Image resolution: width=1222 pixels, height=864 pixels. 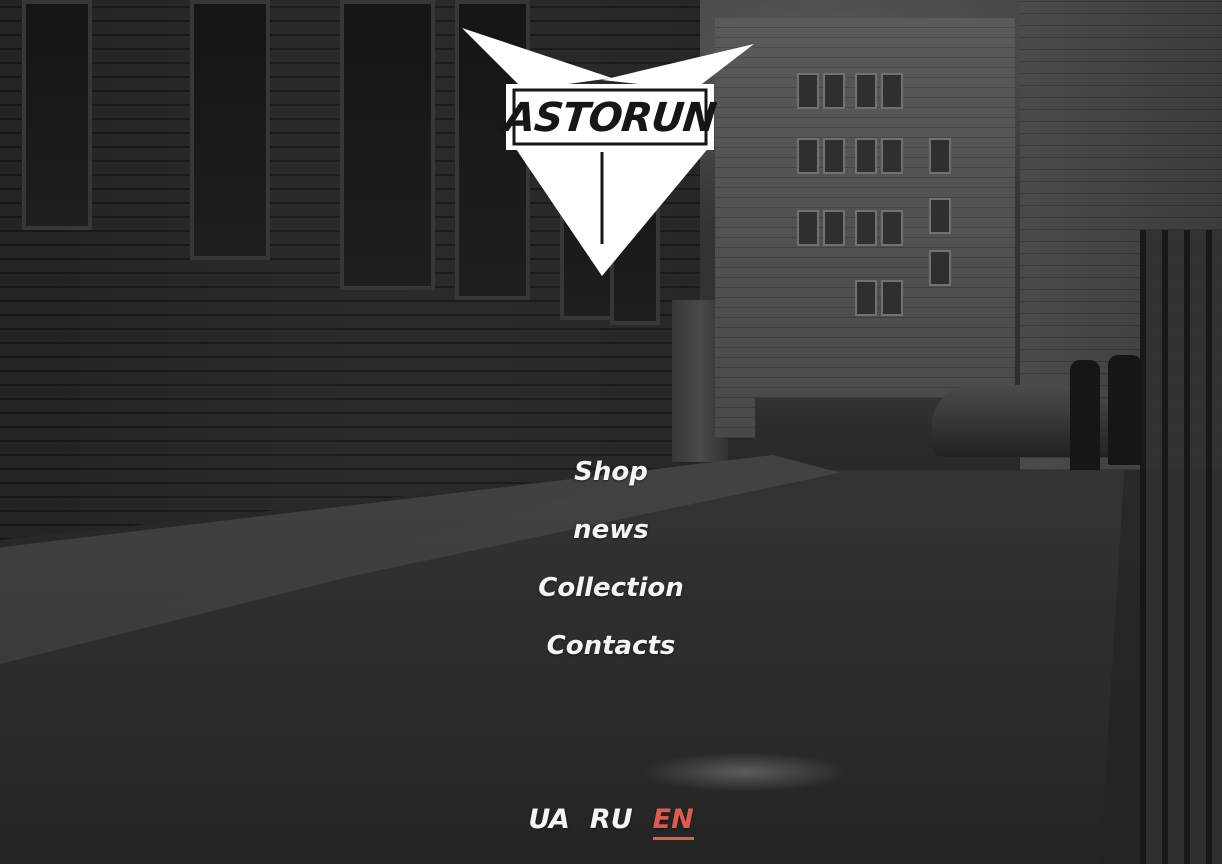 What do you see at coordinates (611, 537) in the screenshot?
I see `nav-item-news: news` at bounding box center [611, 537].